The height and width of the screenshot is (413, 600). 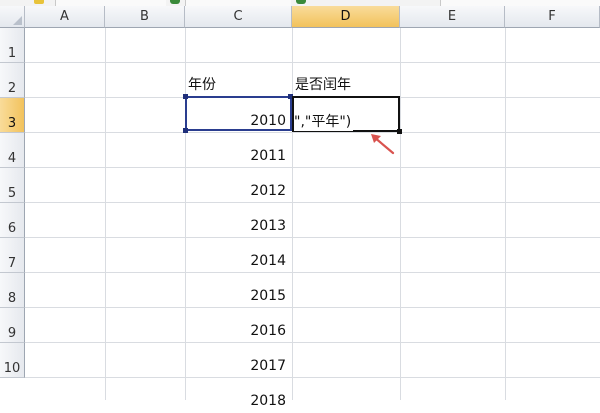 What do you see at coordinates (324, 121) in the screenshot?
I see `cell-d3-formula-text: ","平年")` at bounding box center [324, 121].